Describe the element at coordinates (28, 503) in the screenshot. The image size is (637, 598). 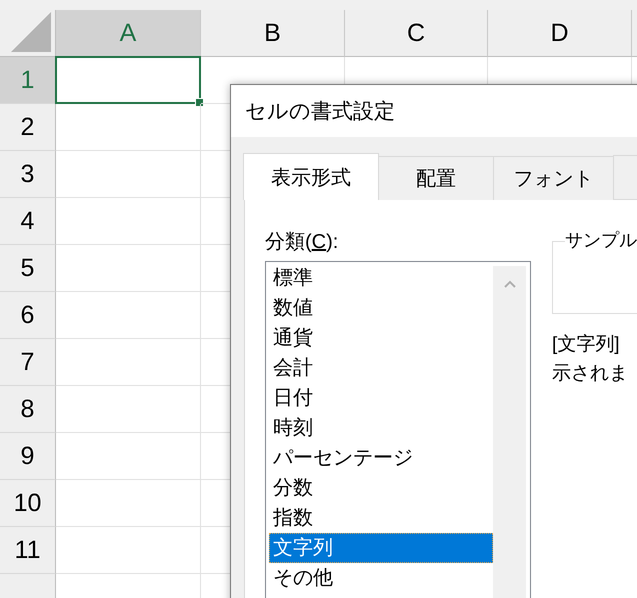
I see `row-header: 10` at that location.